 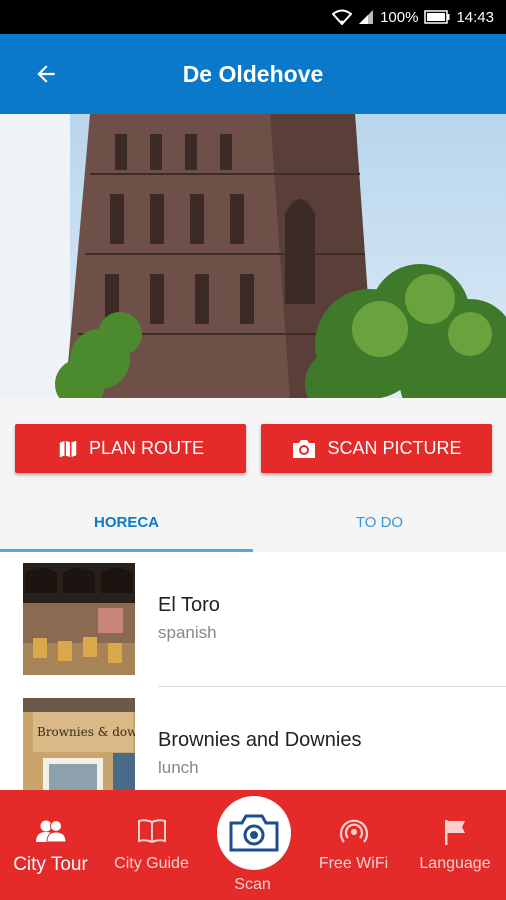 I want to click on nav-free-wifi: Free WiFi, so click(x=353, y=845).